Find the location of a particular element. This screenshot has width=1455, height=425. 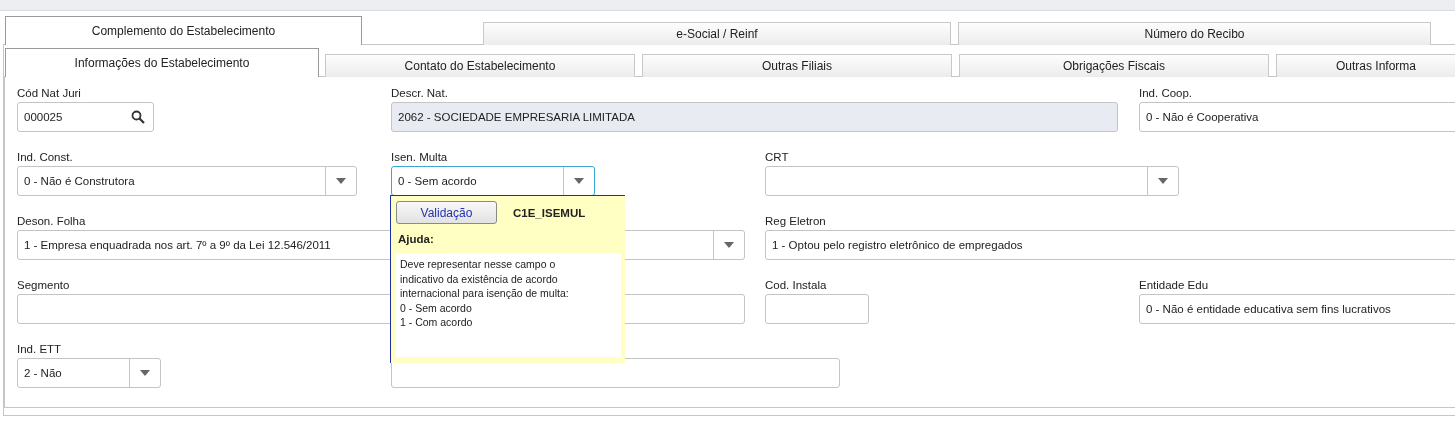

dropdown-field: 0 - Sem acordo is located at coordinates (493, 181).